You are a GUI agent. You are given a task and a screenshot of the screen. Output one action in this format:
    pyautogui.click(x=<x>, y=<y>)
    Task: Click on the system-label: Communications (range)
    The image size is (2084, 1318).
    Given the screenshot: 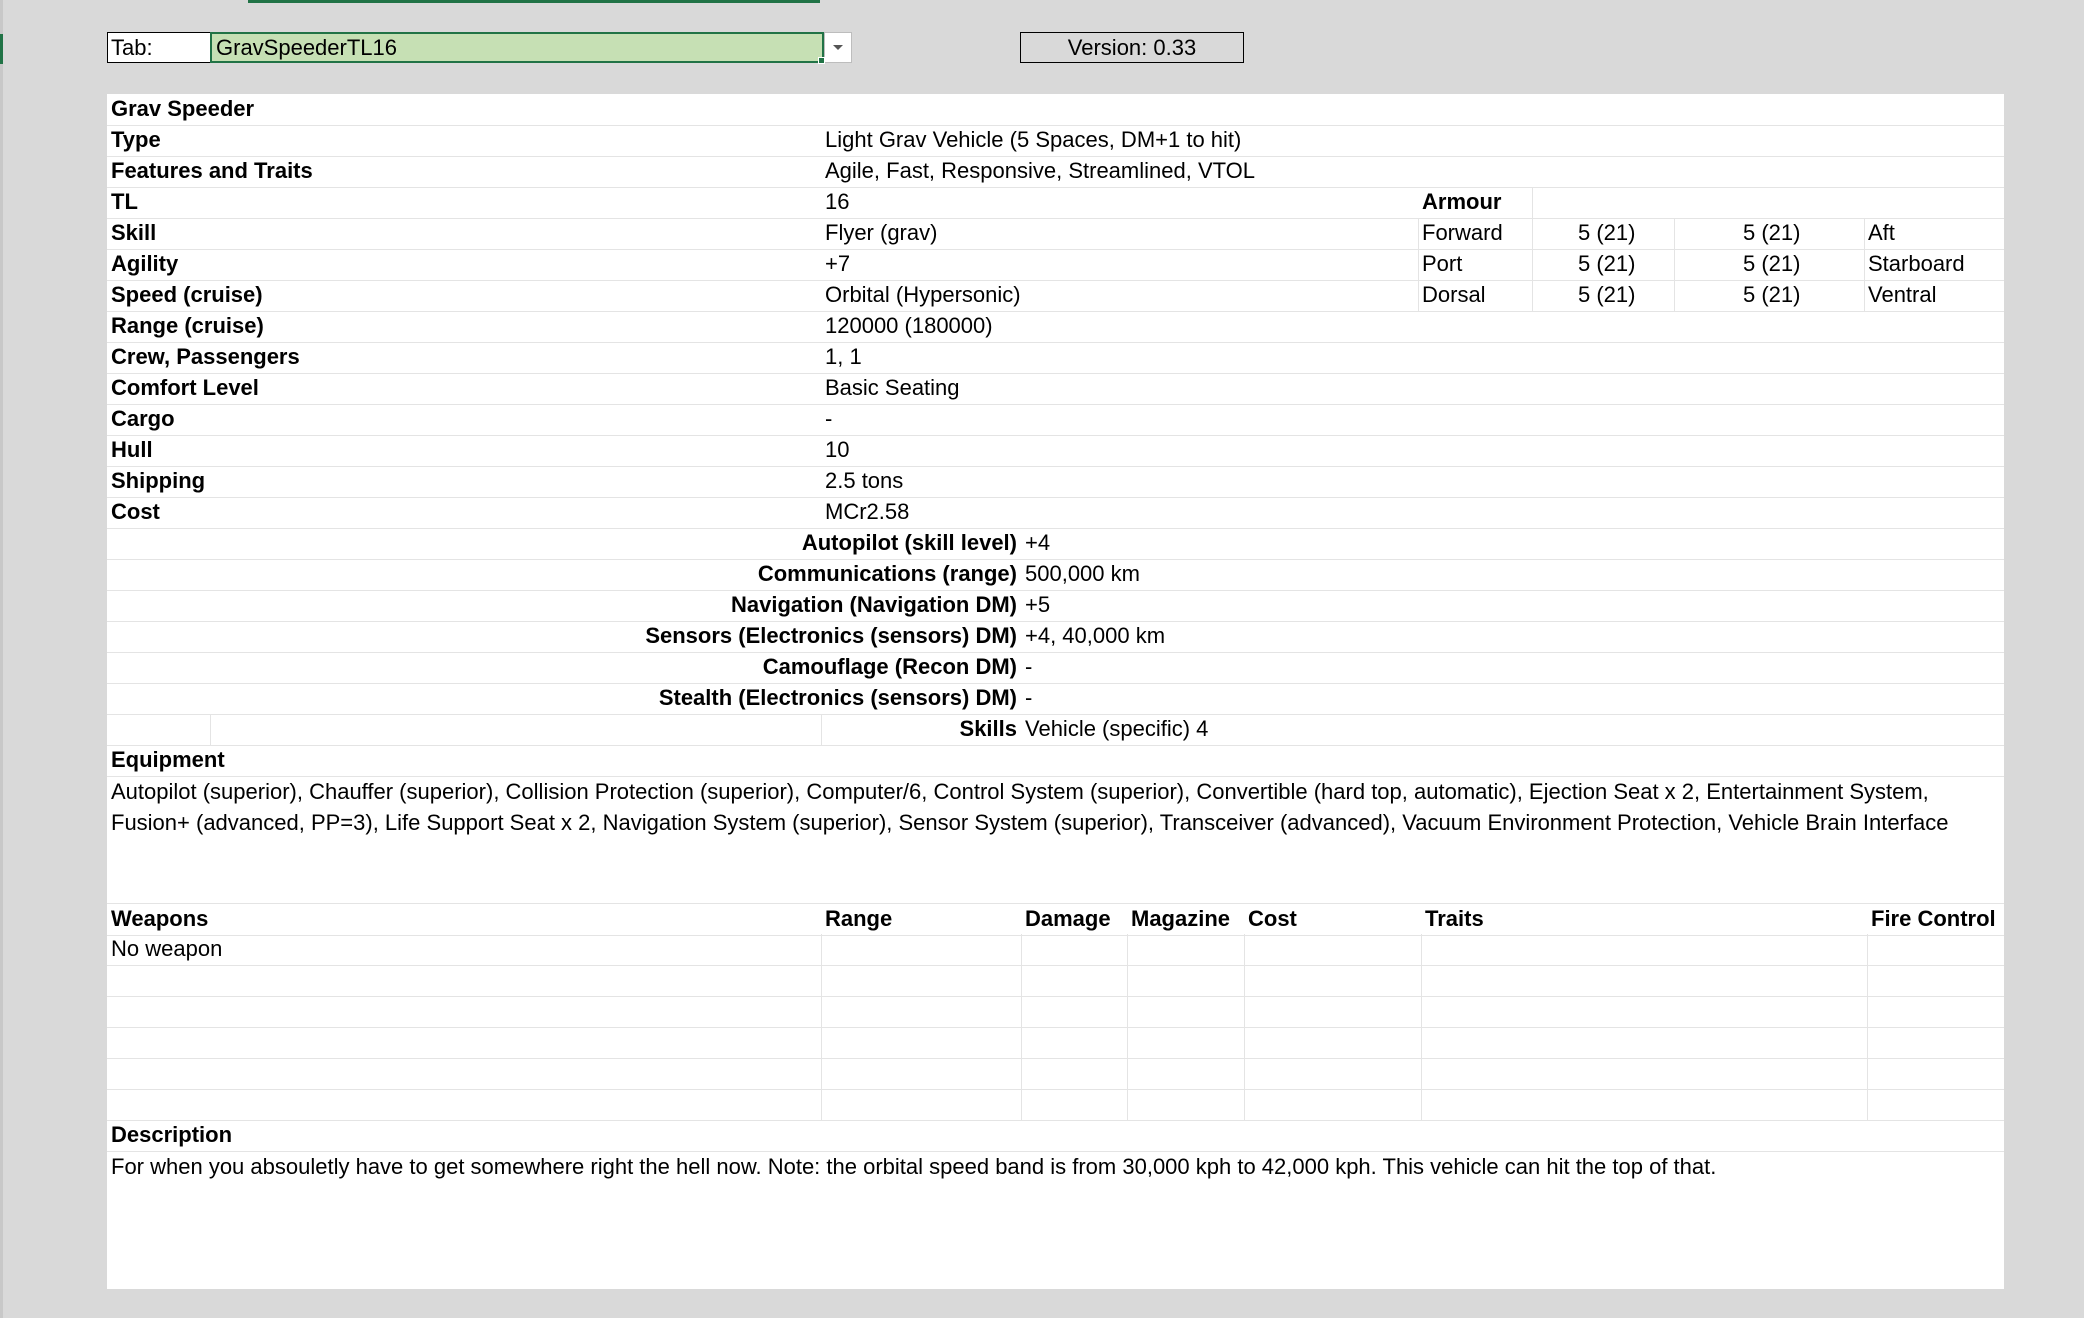 What is the action you would take?
    pyautogui.click(x=887, y=573)
    